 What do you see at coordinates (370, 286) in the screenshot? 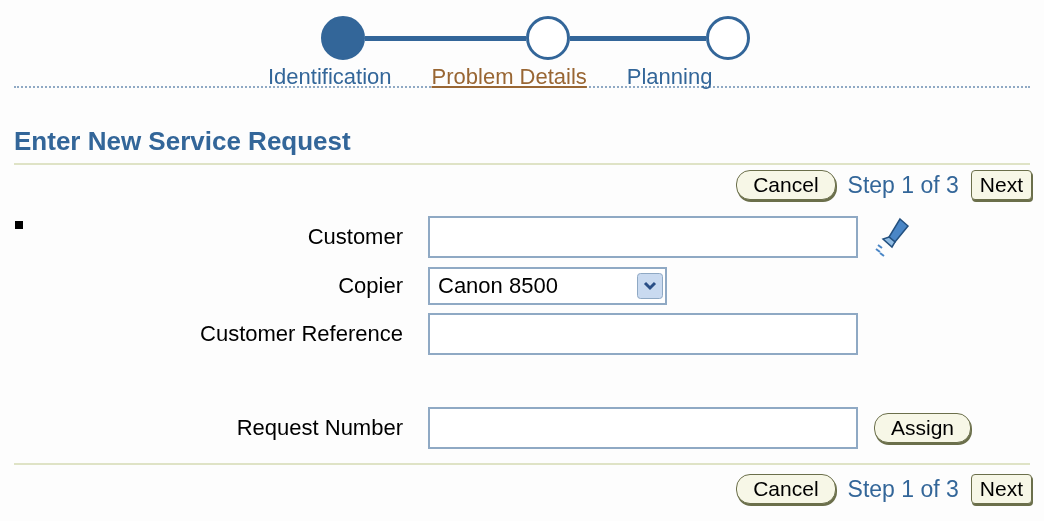
I see `field-label: Copier` at bounding box center [370, 286].